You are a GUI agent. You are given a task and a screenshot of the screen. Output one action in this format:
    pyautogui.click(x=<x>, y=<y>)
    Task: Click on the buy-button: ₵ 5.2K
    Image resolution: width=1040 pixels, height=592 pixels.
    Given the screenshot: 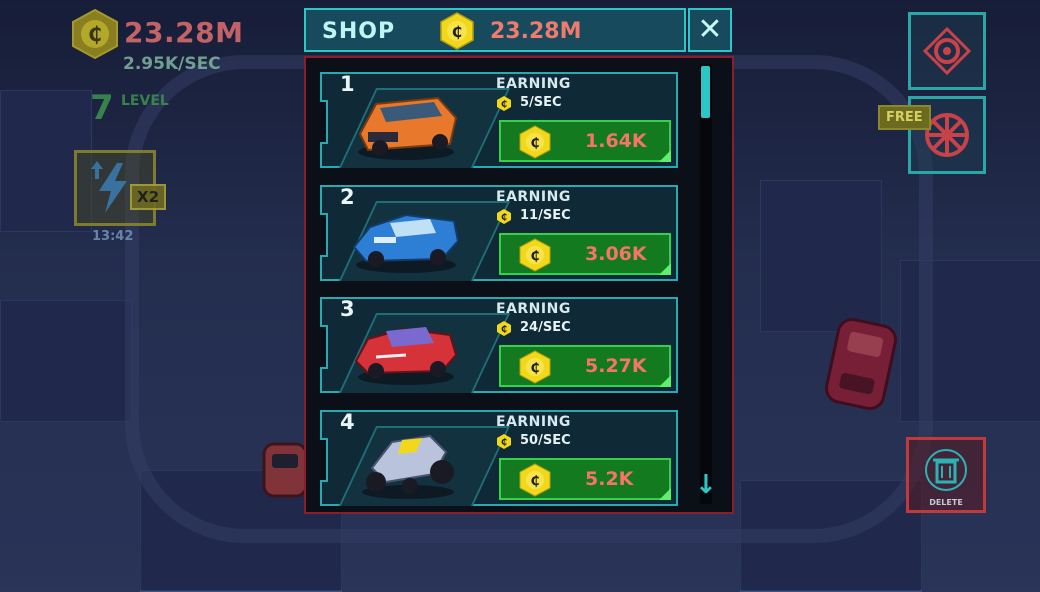 What is the action you would take?
    pyautogui.click(x=585, y=479)
    